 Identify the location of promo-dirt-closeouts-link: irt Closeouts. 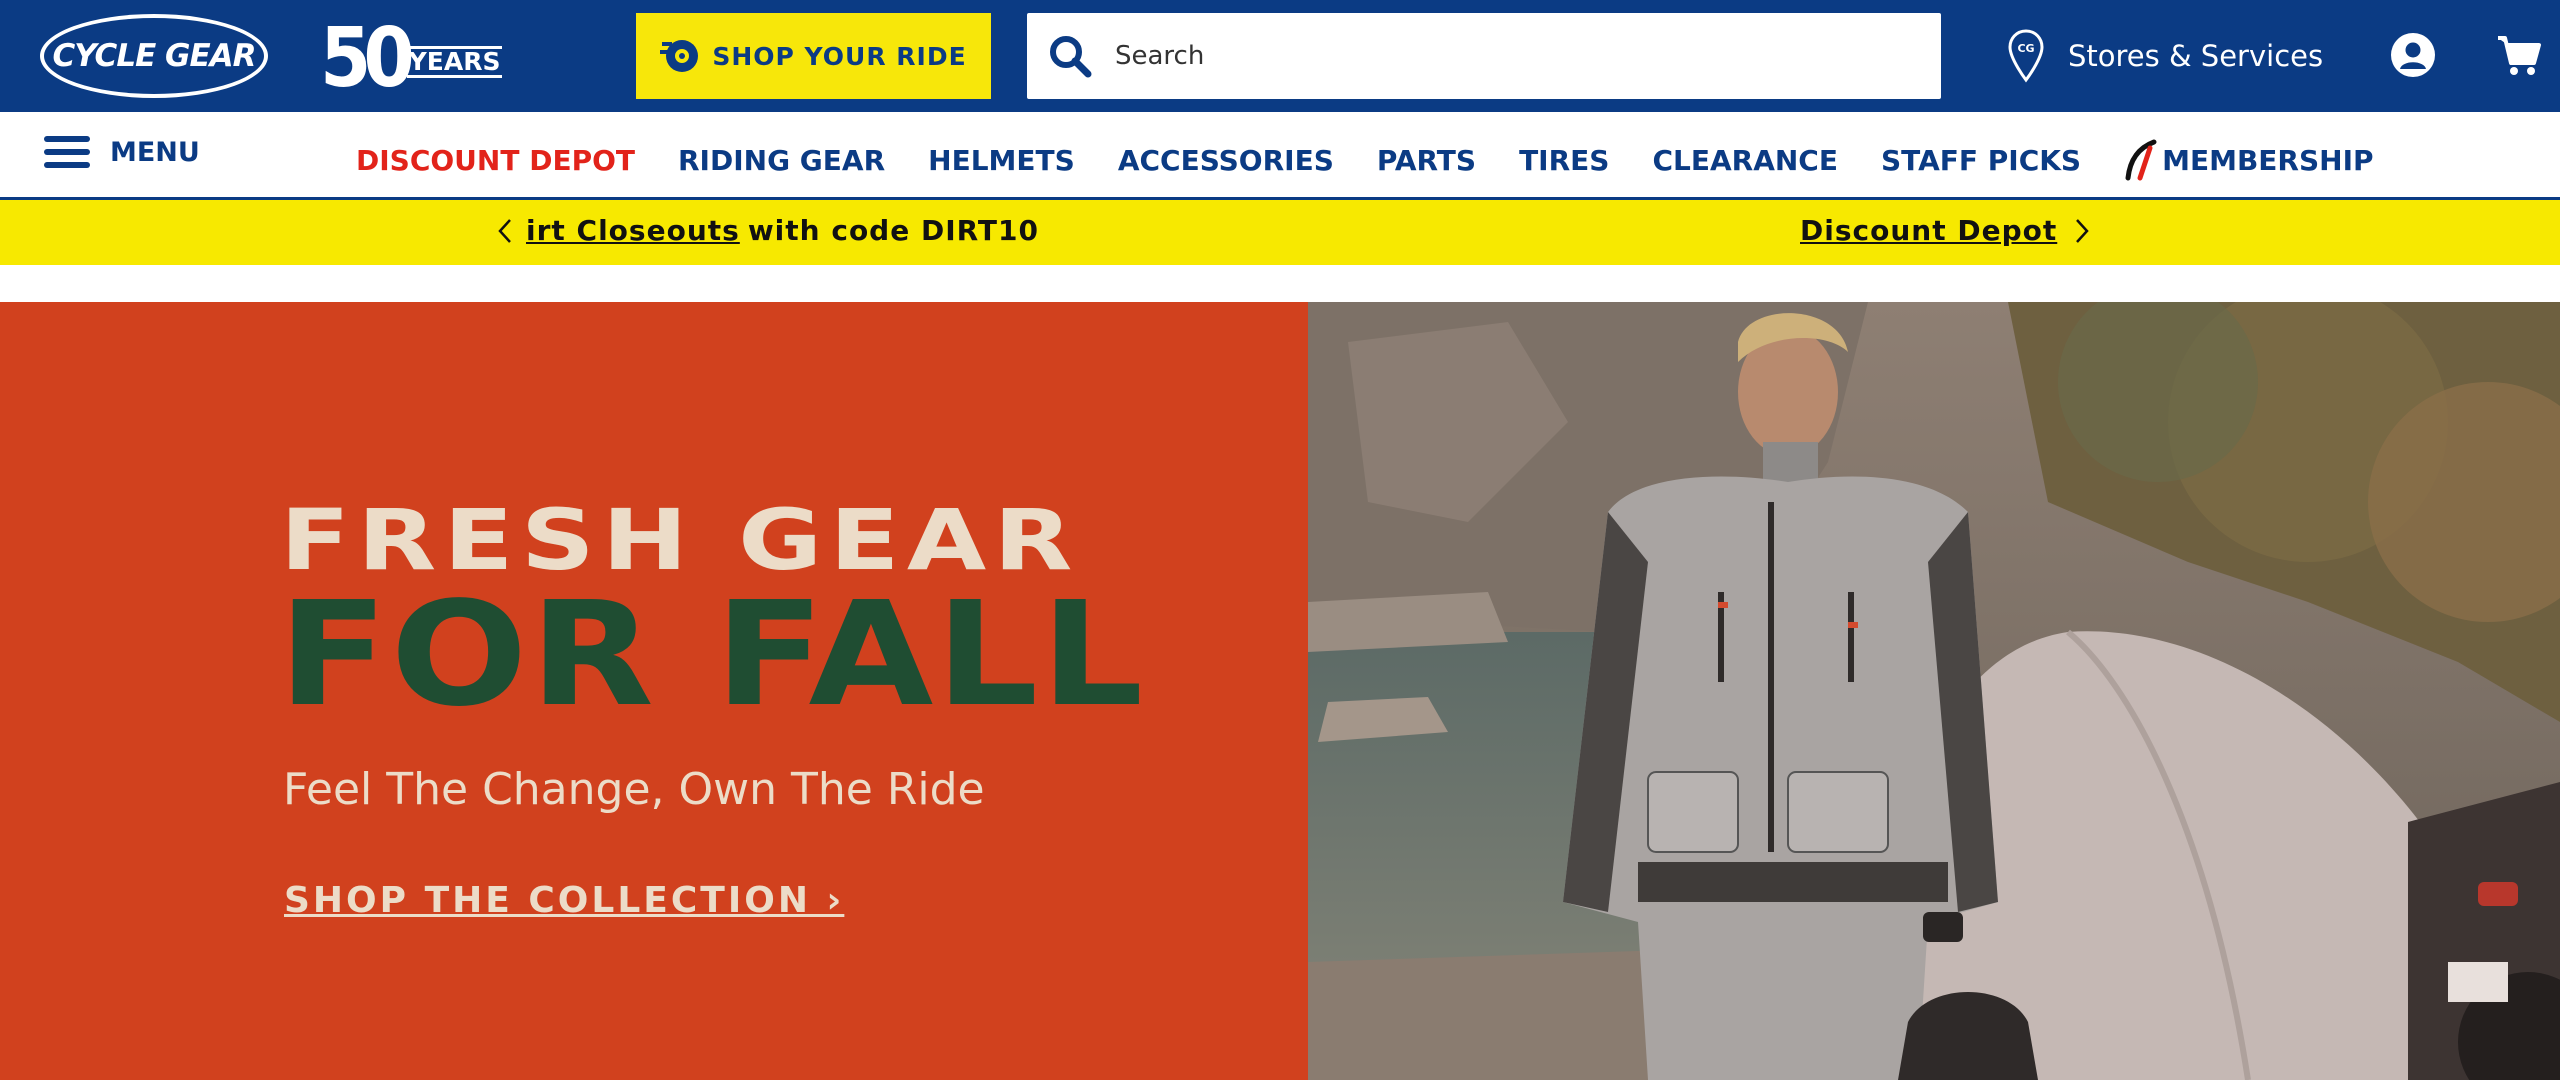
(633, 230).